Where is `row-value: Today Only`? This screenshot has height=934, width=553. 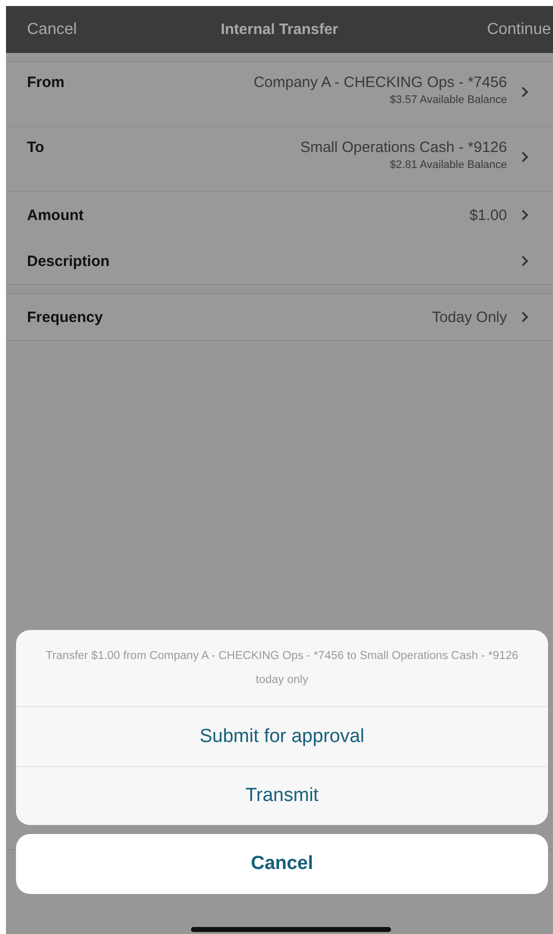
row-value: Today Only is located at coordinates (469, 317).